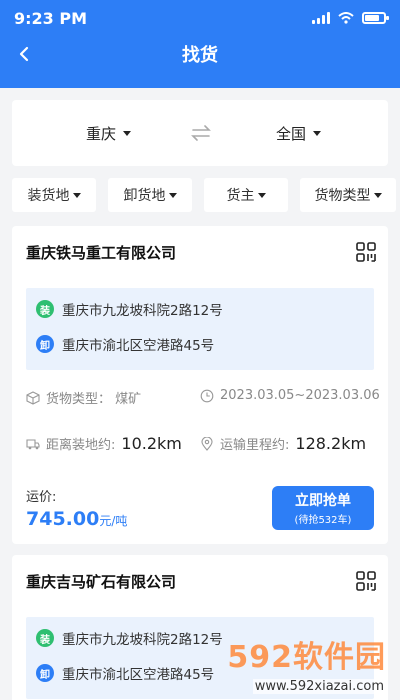 The height and width of the screenshot is (700, 400). Describe the element at coordinates (207, 443) in the screenshot. I see `location-pin-icon` at that location.